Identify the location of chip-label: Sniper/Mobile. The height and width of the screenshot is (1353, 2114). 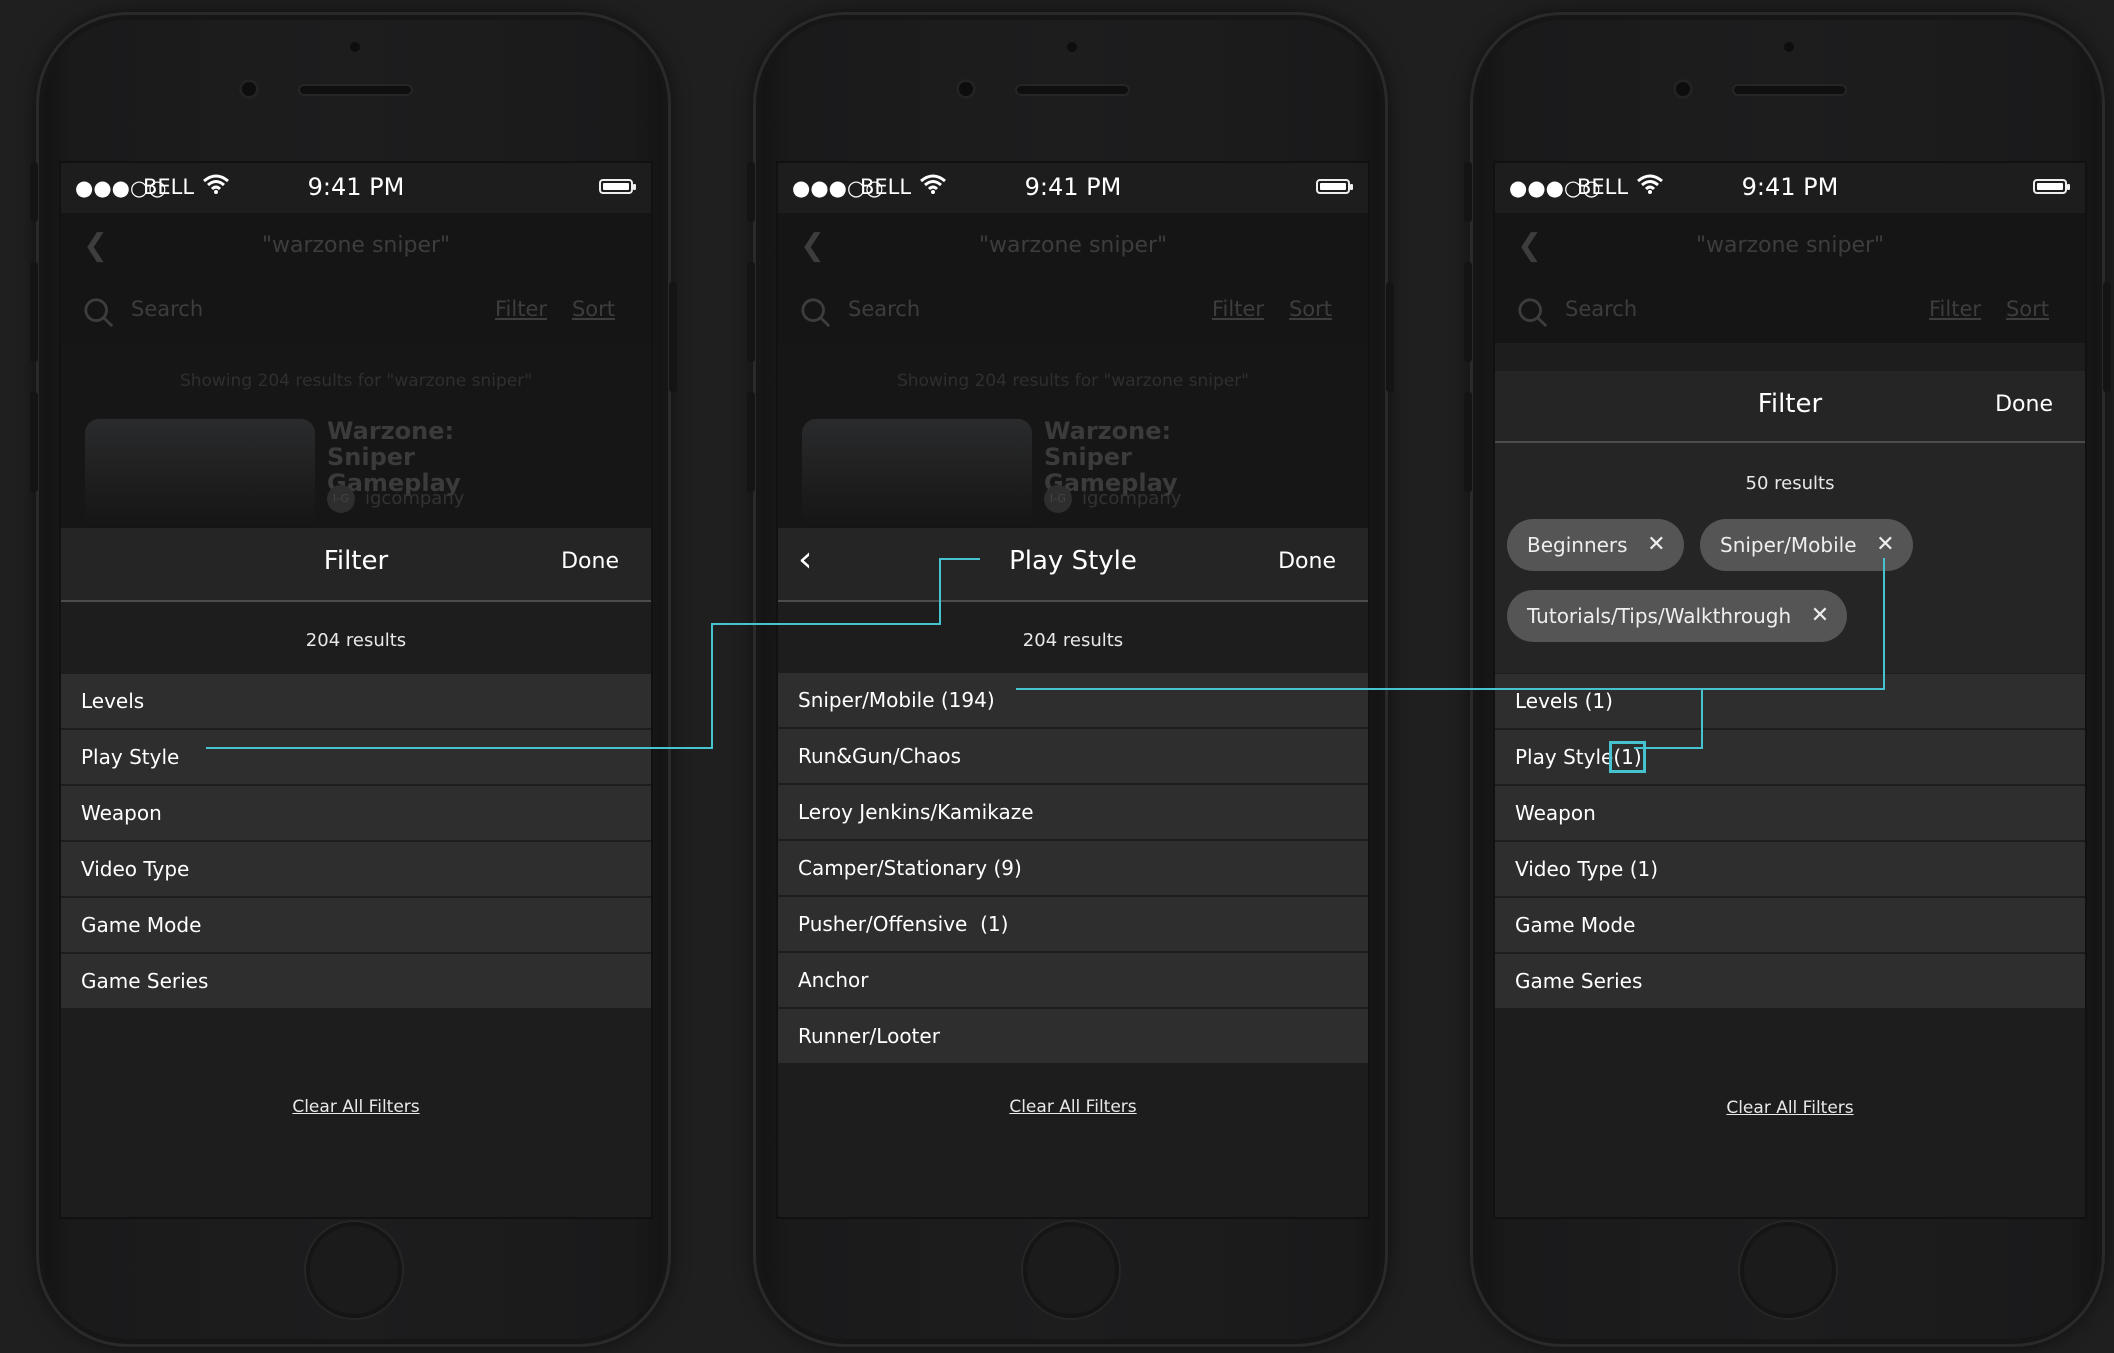
(1788, 545).